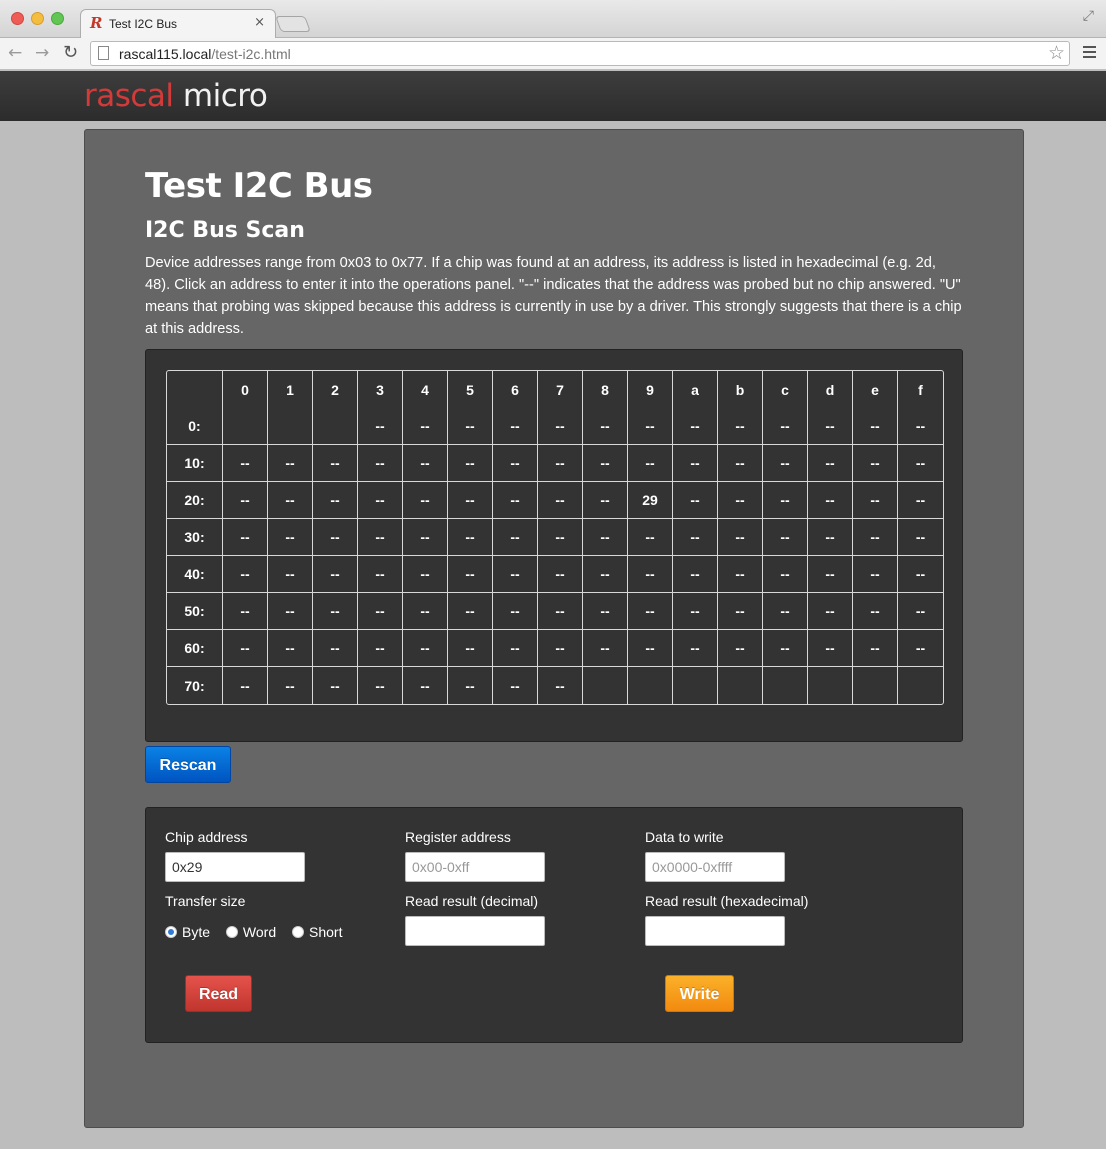  I want to click on found-address-cell: 29, so click(650, 500).